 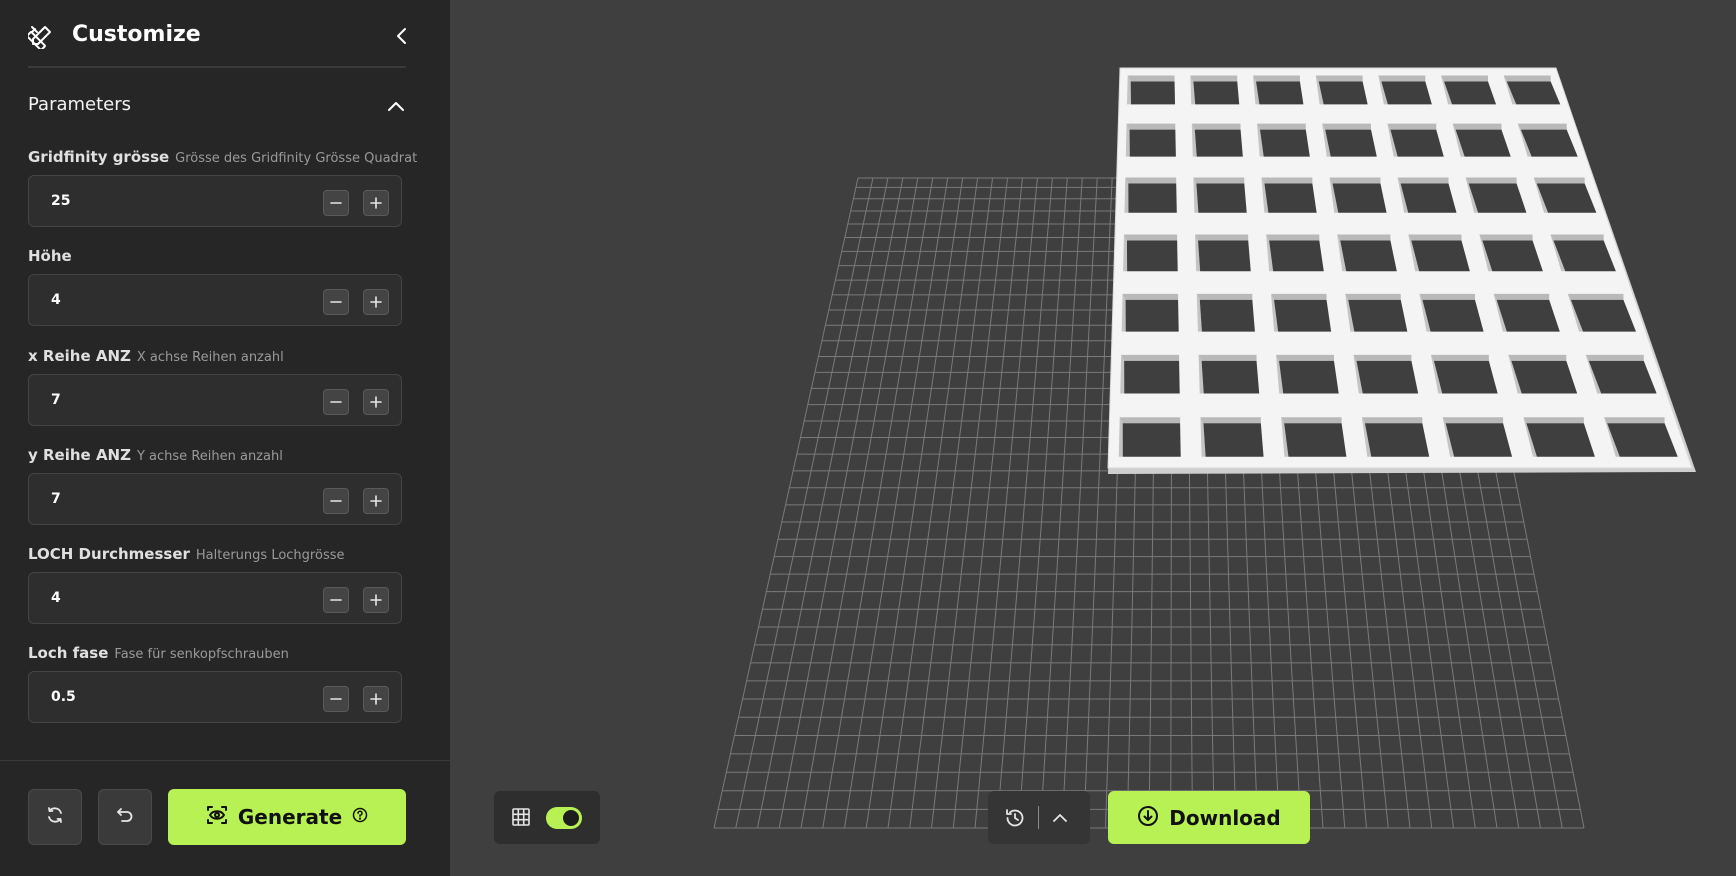 I want to click on parameters-section-header: Parameters, so click(x=217, y=106).